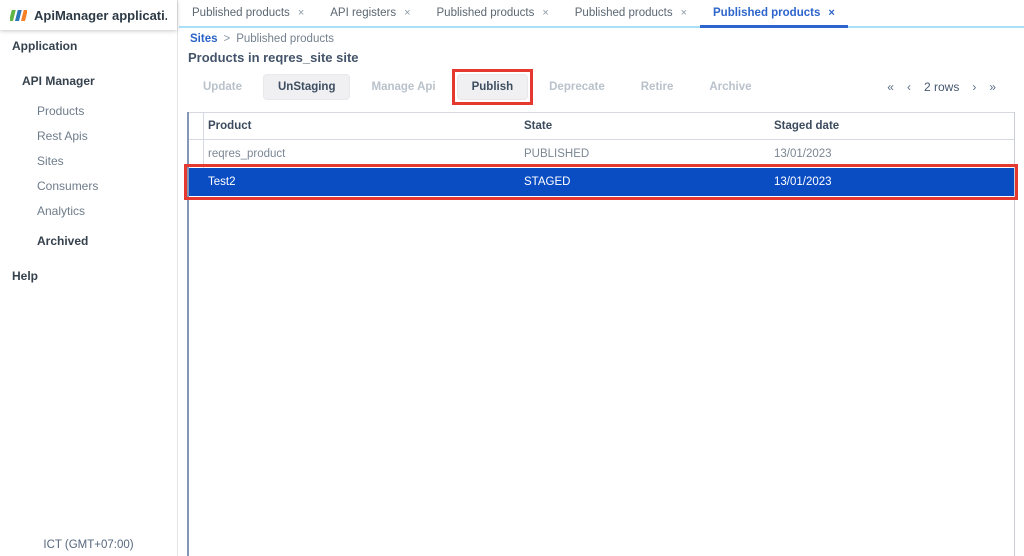  I want to click on table-row-reqres-product: reqres_product PUBLISHED 13/01/2023, so click(601, 154).